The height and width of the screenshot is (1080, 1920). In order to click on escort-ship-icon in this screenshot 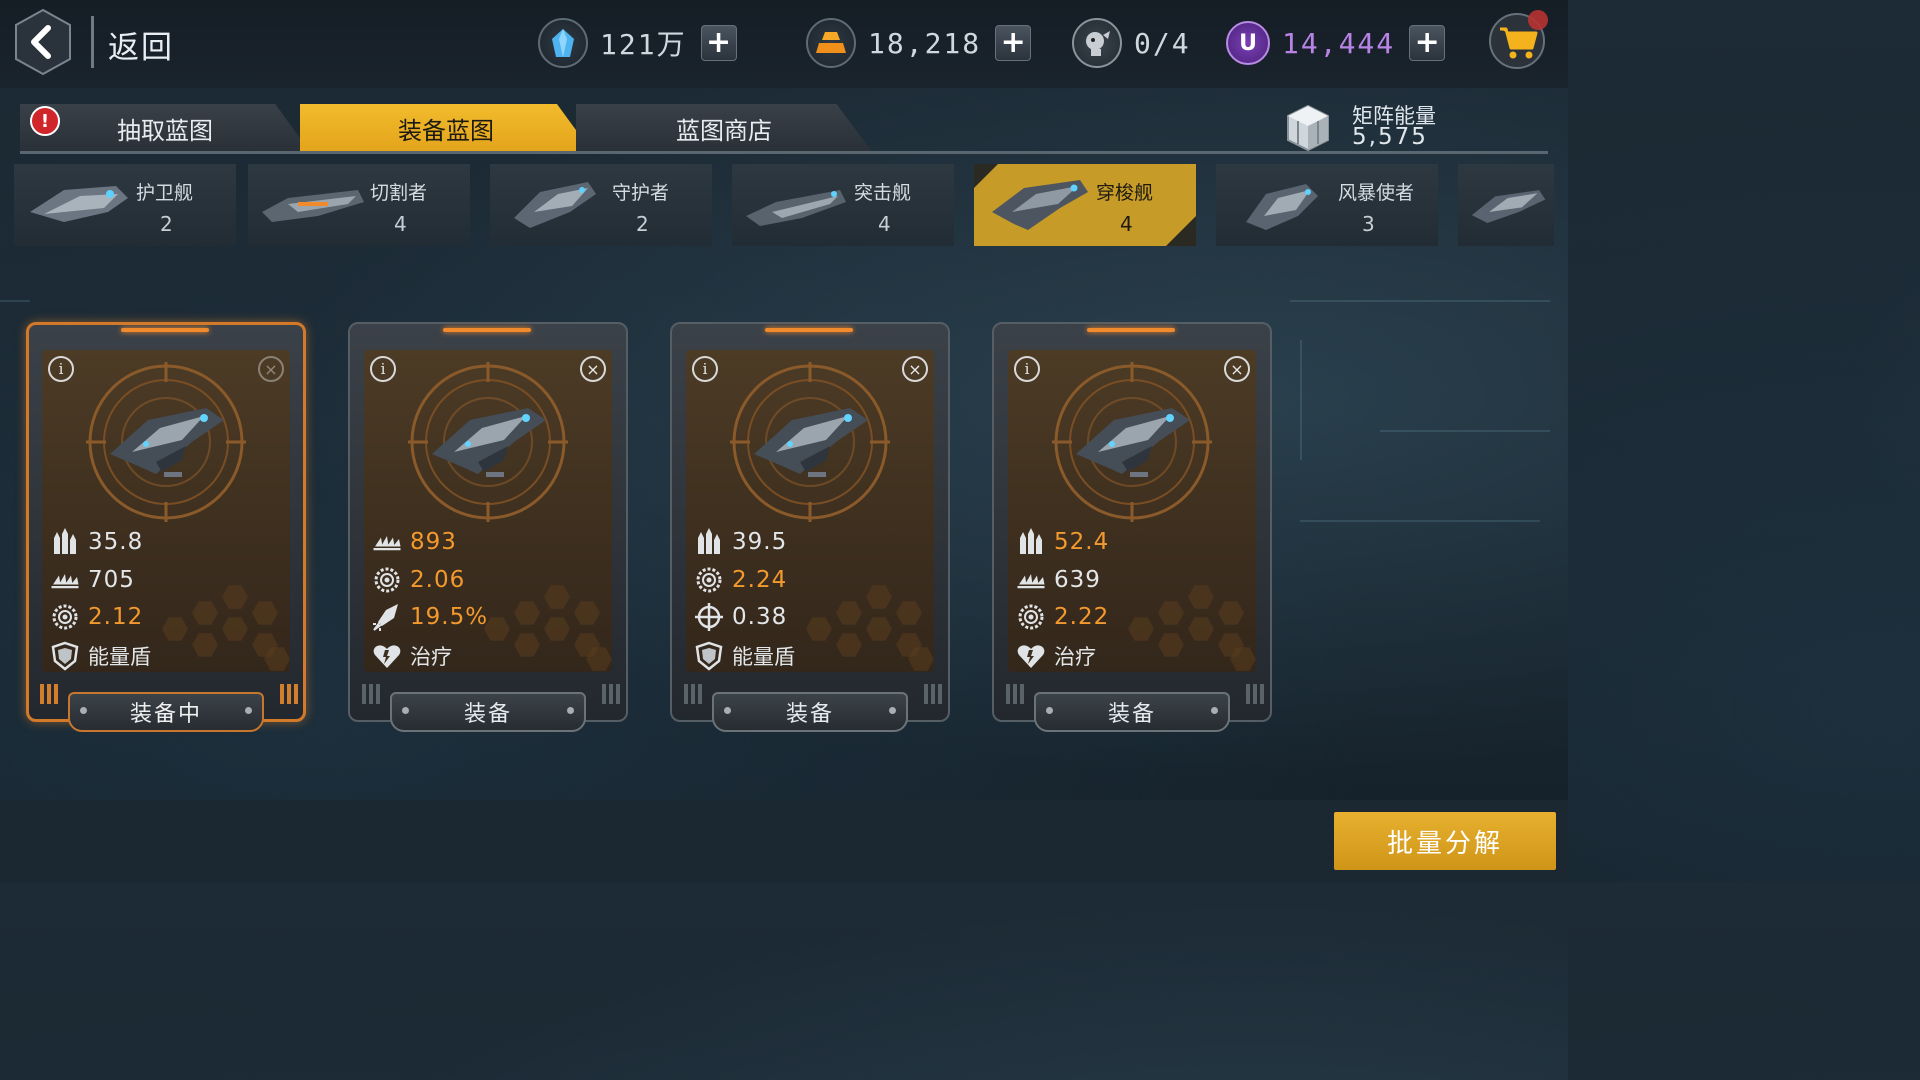, I will do `click(79, 204)`.